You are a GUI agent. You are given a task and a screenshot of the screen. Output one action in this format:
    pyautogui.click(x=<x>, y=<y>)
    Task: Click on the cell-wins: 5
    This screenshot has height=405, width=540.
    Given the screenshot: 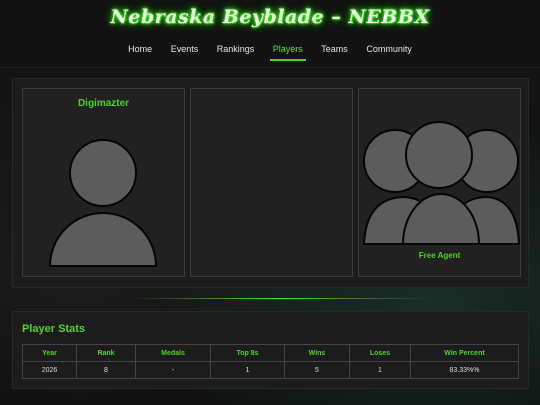 What is the action you would take?
    pyautogui.click(x=317, y=370)
    